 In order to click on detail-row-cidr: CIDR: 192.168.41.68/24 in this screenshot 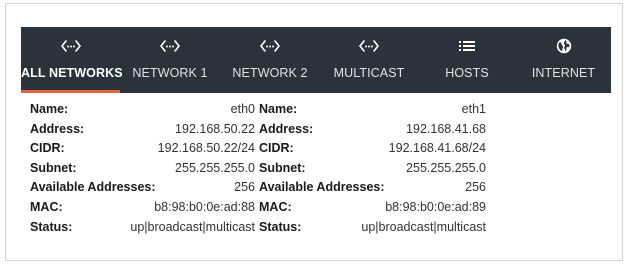, I will do `click(372, 149)`.